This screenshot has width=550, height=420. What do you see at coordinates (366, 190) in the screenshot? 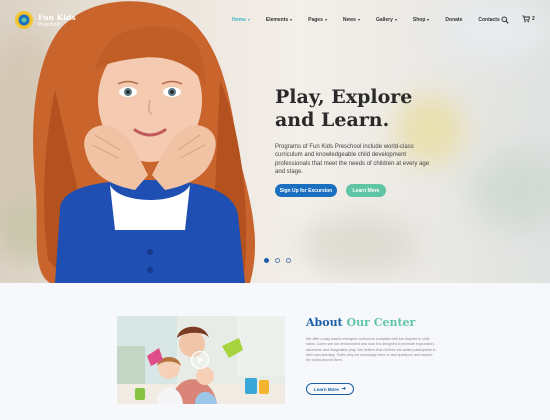
I see `hero-learn-more-button: Learn More` at bounding box center [366, 190].